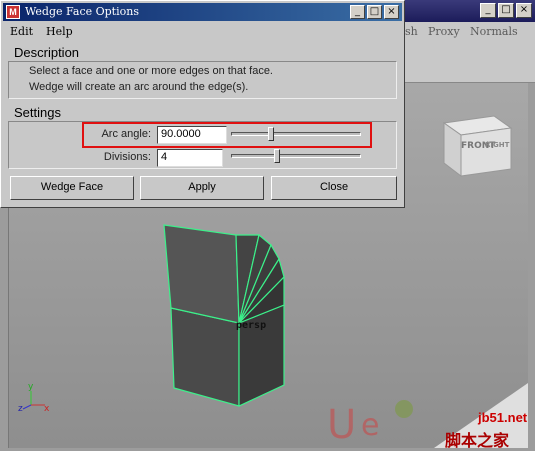  What do you see at coordinates (47, 52) in the screenshot?
I see `description-heading: Description` at bounding box center [47, 52].